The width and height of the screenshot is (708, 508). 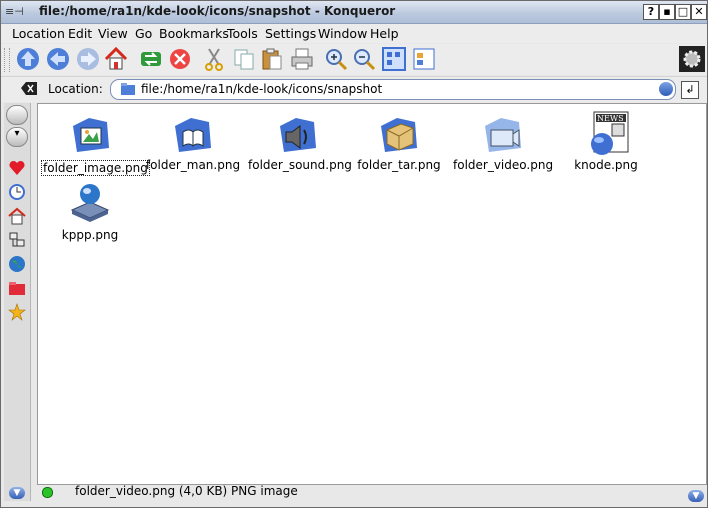 What do you see at coordinates (683, 12) in the screenshot?
I see `maximize-button: □` at bounding box center [683, 12].